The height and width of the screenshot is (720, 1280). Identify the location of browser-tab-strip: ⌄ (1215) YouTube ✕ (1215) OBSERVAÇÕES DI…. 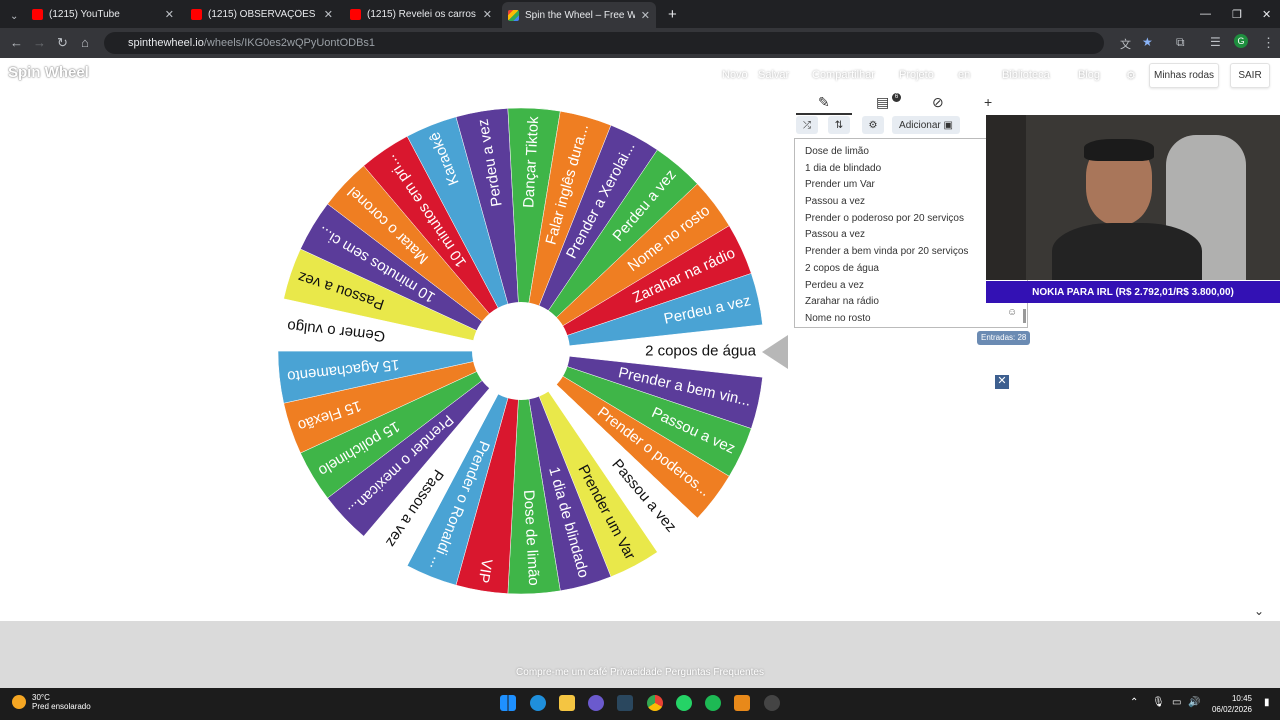
(640, 14).